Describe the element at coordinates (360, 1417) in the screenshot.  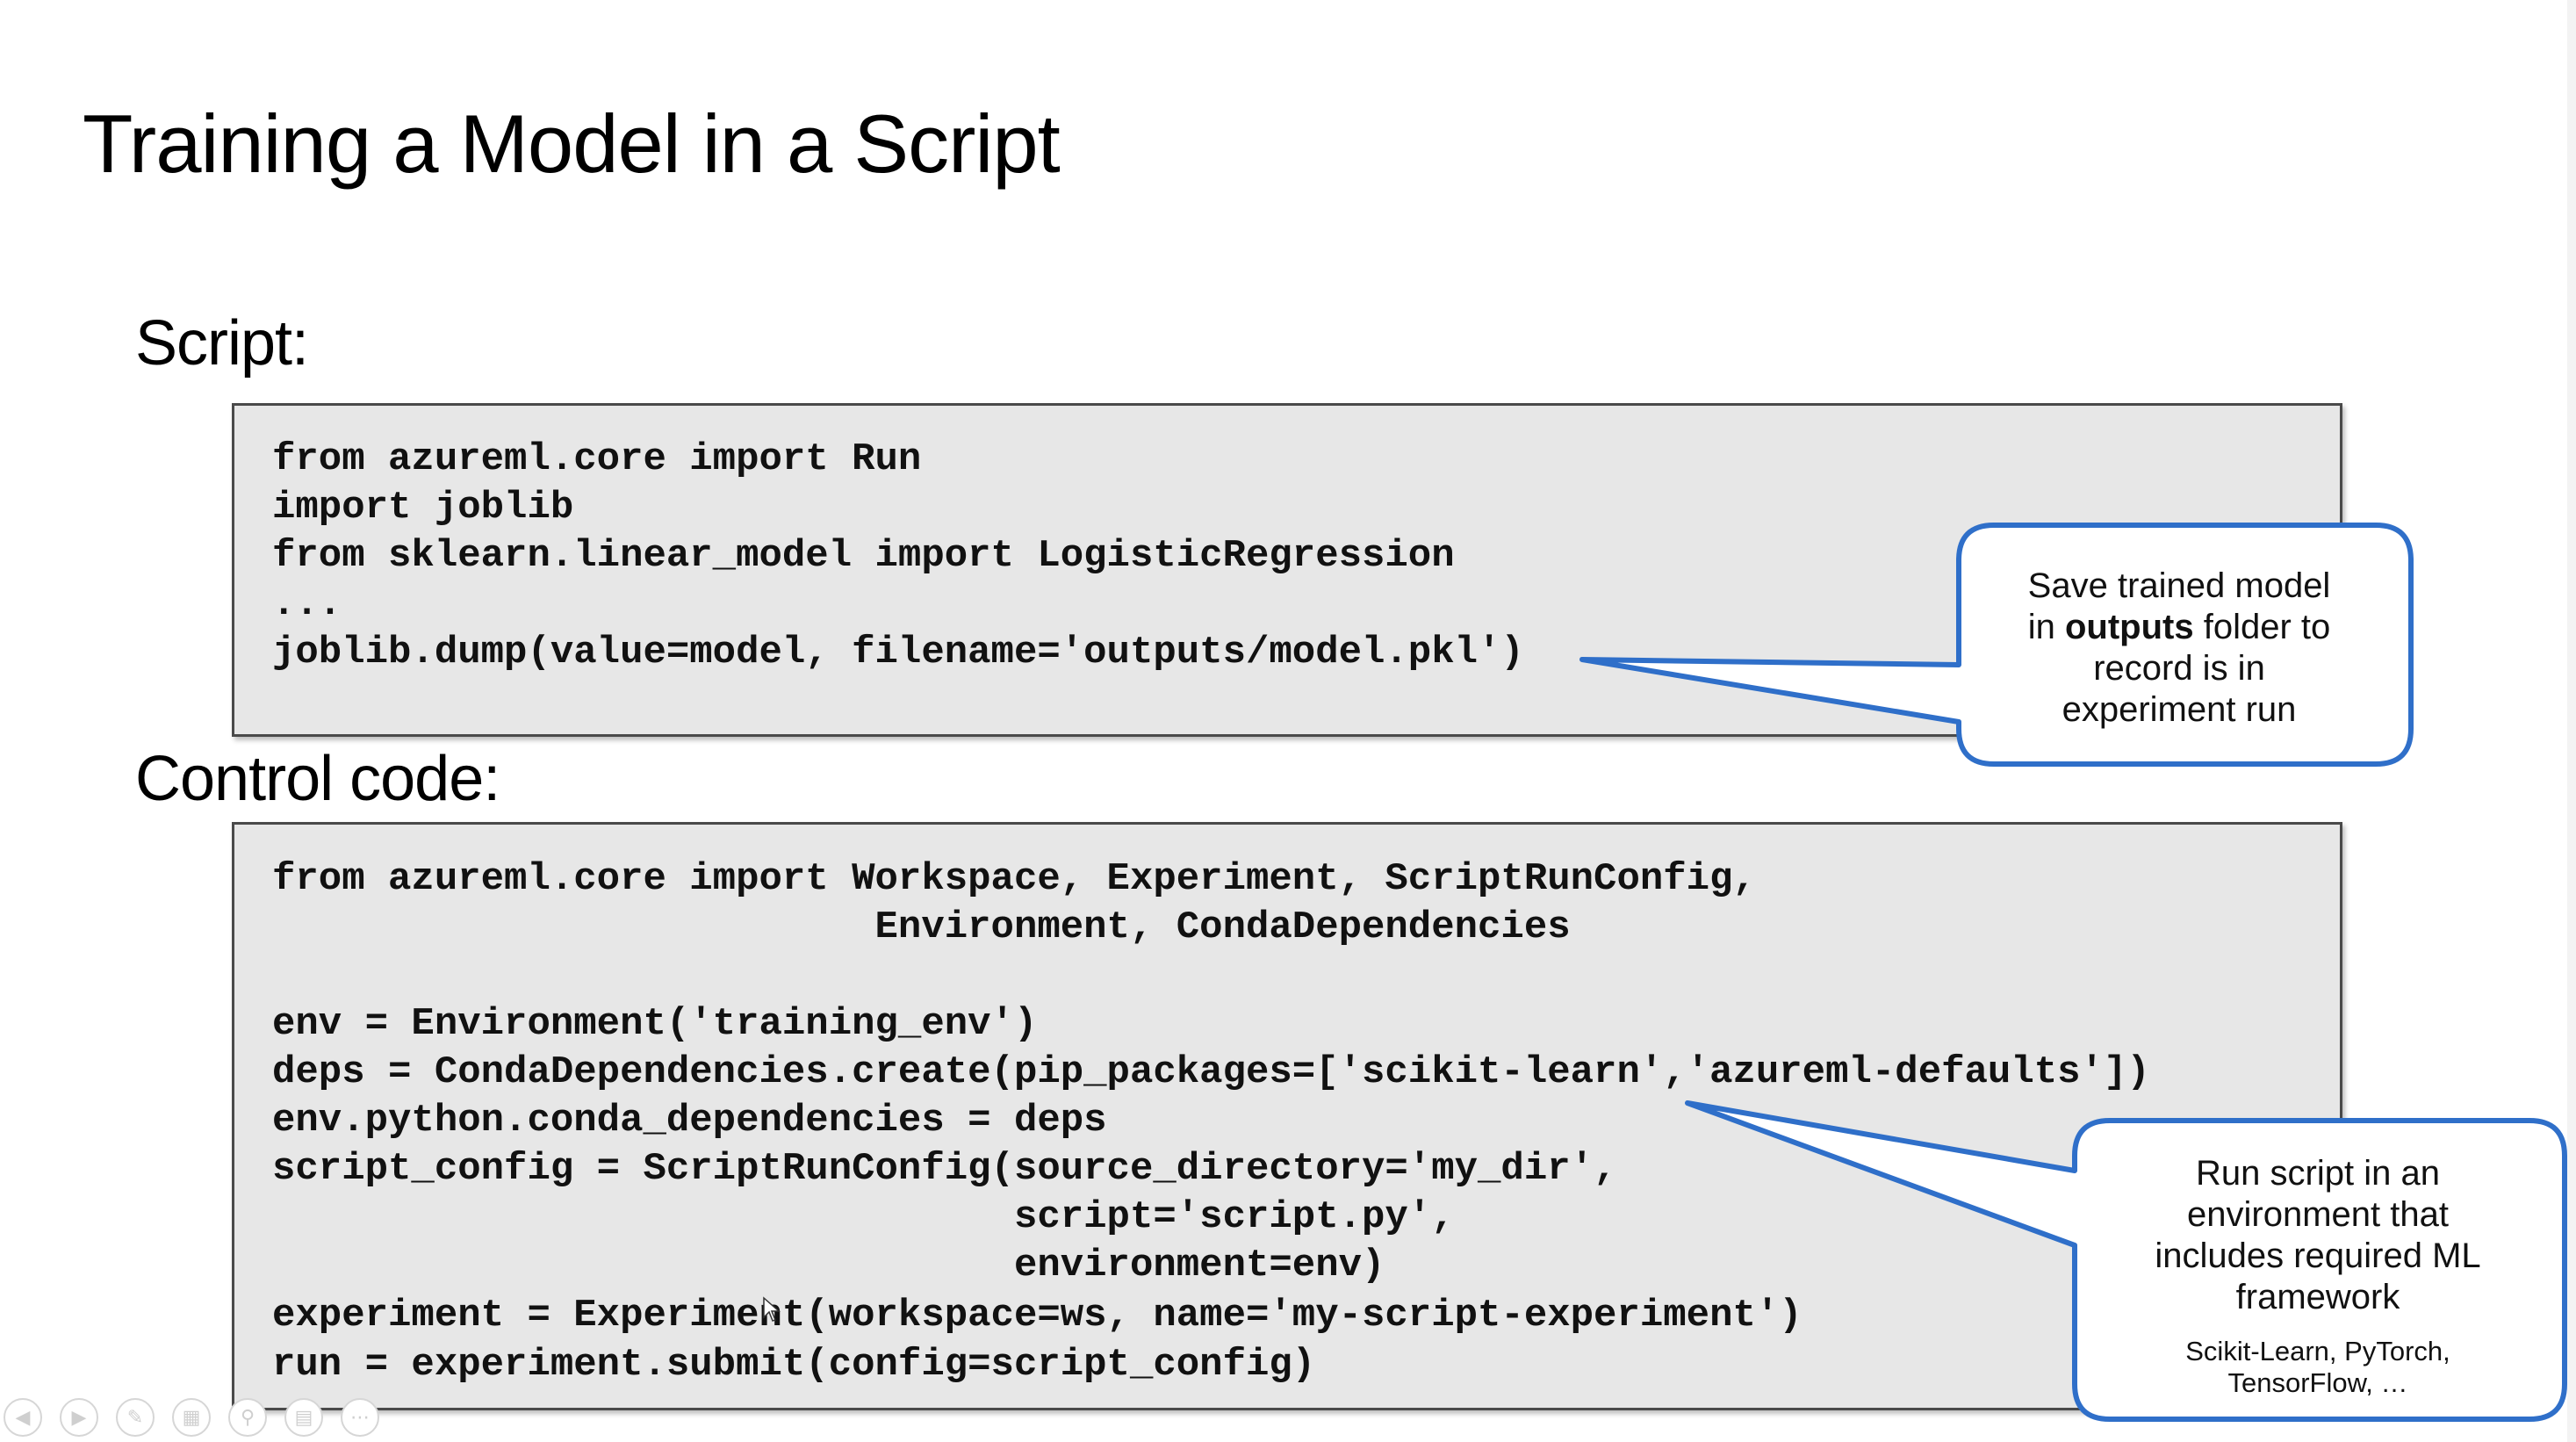
I see `more-icon: ⋯` at that location.